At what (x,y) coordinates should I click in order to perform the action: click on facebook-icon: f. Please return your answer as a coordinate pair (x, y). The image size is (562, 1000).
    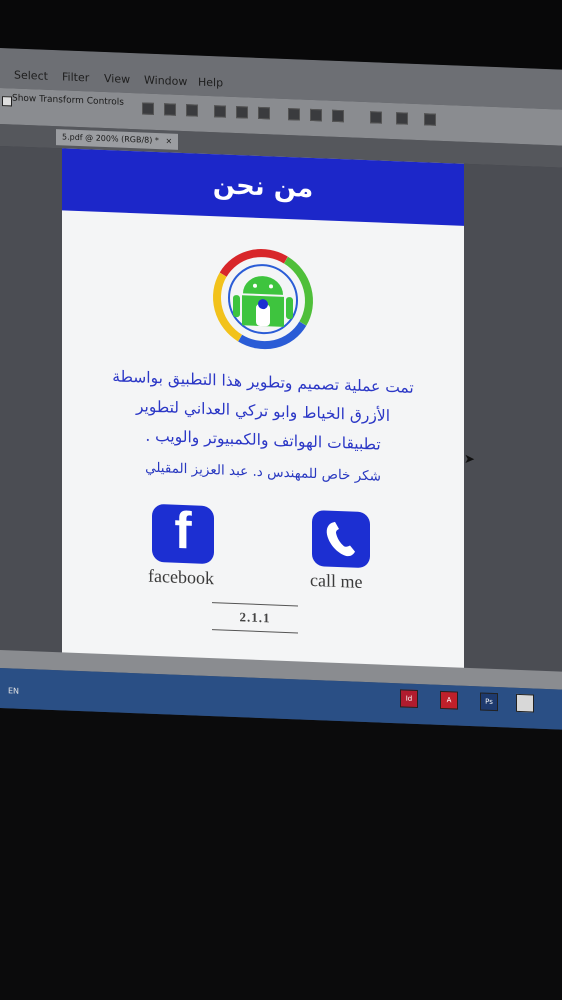
    Looking at the image, I should click on (183, 531).